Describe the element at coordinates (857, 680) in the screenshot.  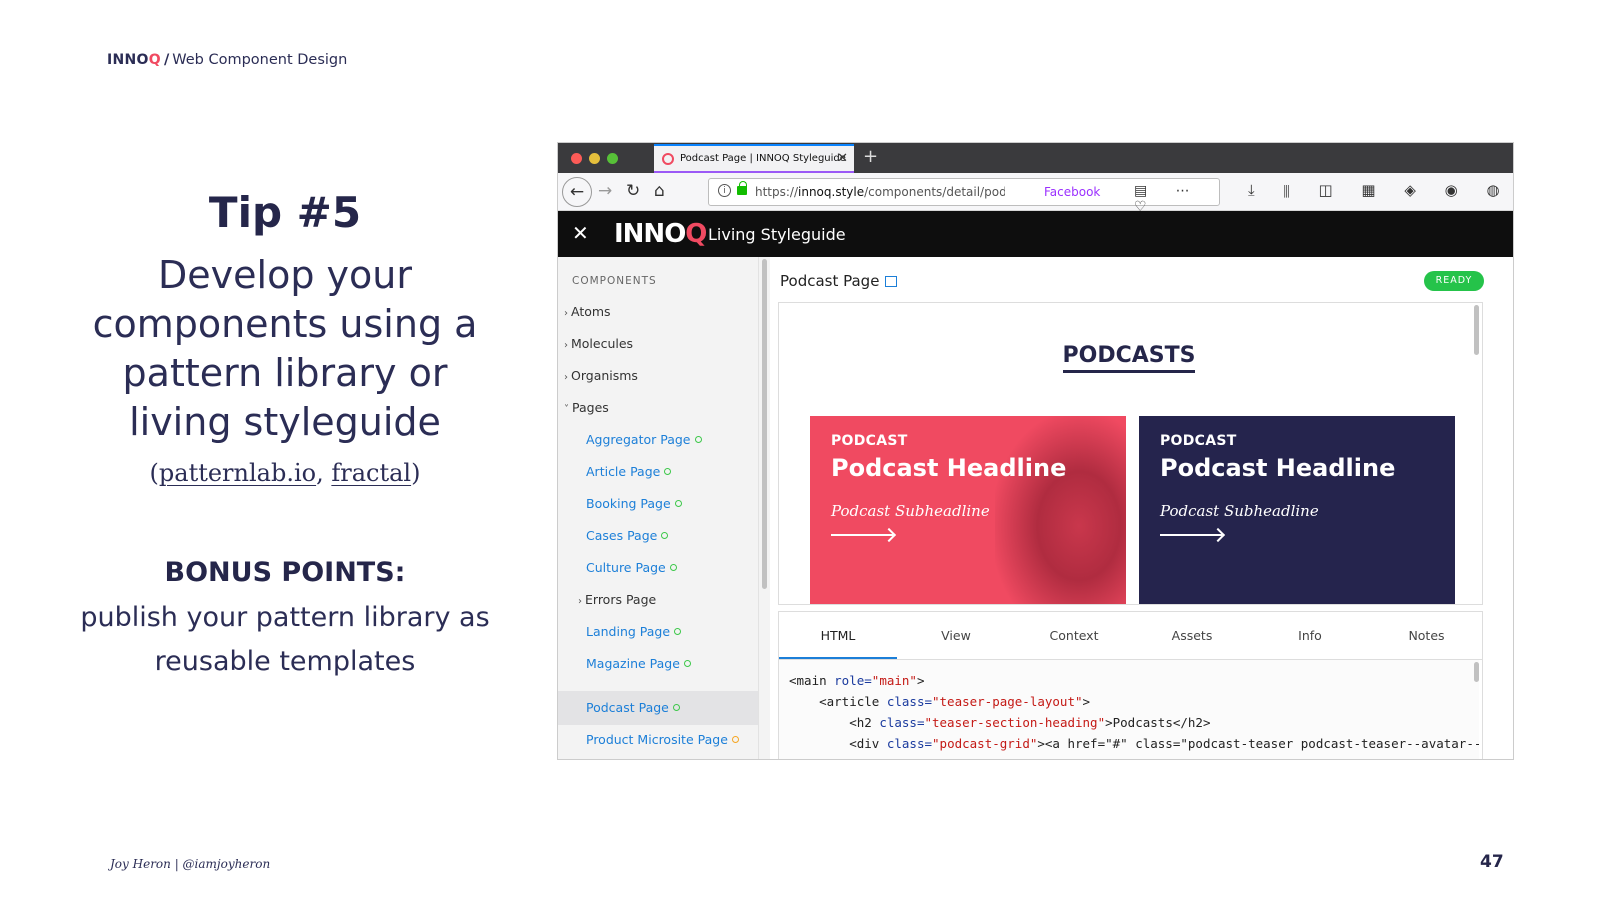
I see `code-line: <main role="main">` at that location.